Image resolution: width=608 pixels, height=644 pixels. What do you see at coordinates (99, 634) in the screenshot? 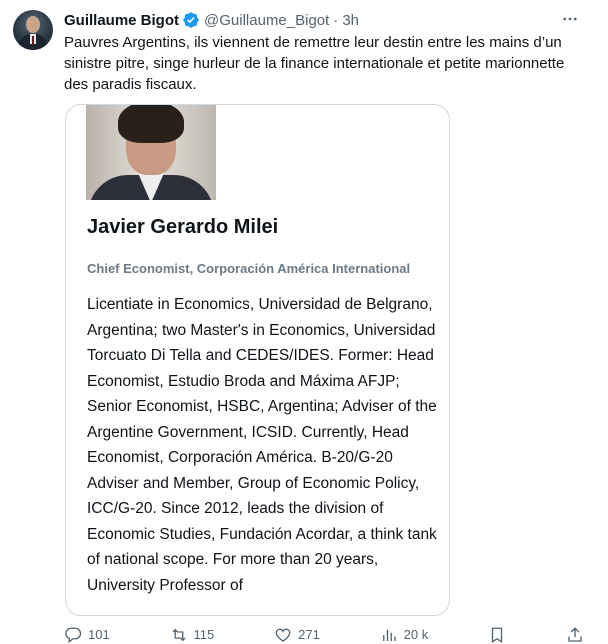
I see `reply-count: 101` at bounding box center [99, 634].